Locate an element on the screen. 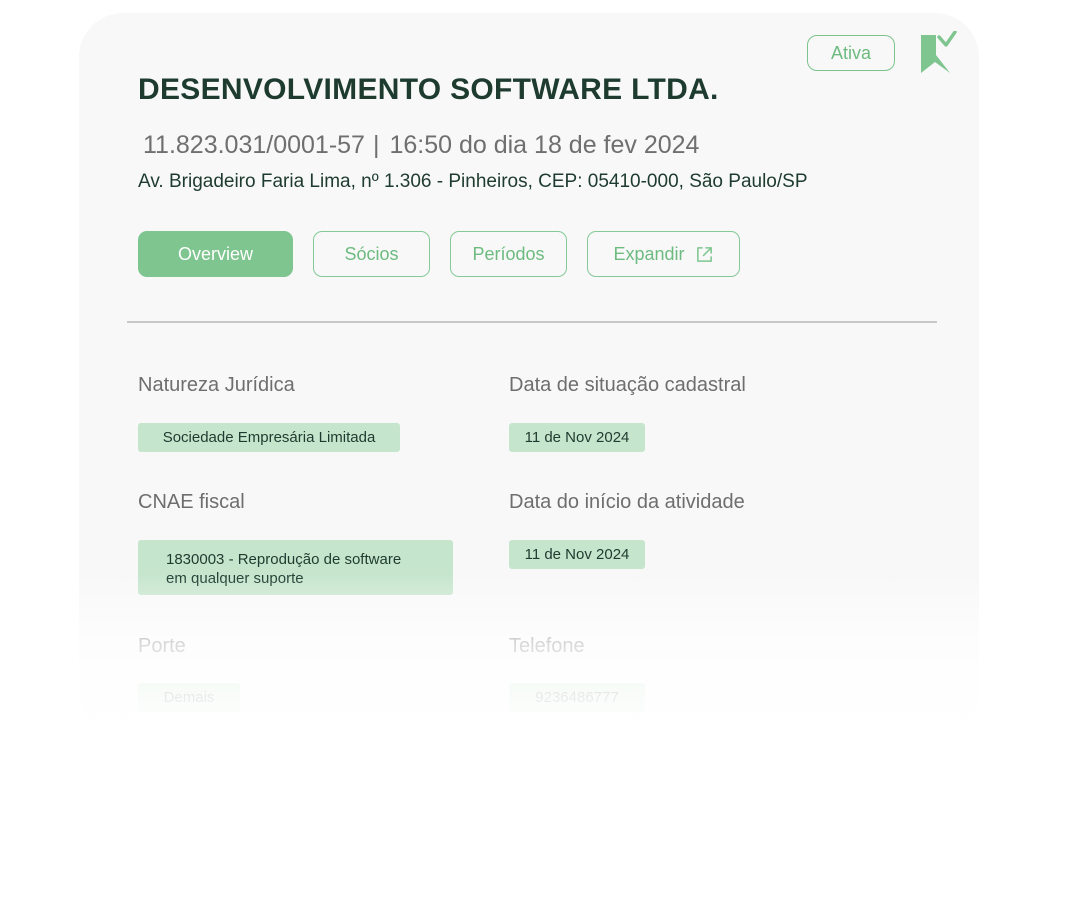 This screenshot has width=1078, height=913. natureza-label: Natureza Jurídica is located at coordinates (216, 385).